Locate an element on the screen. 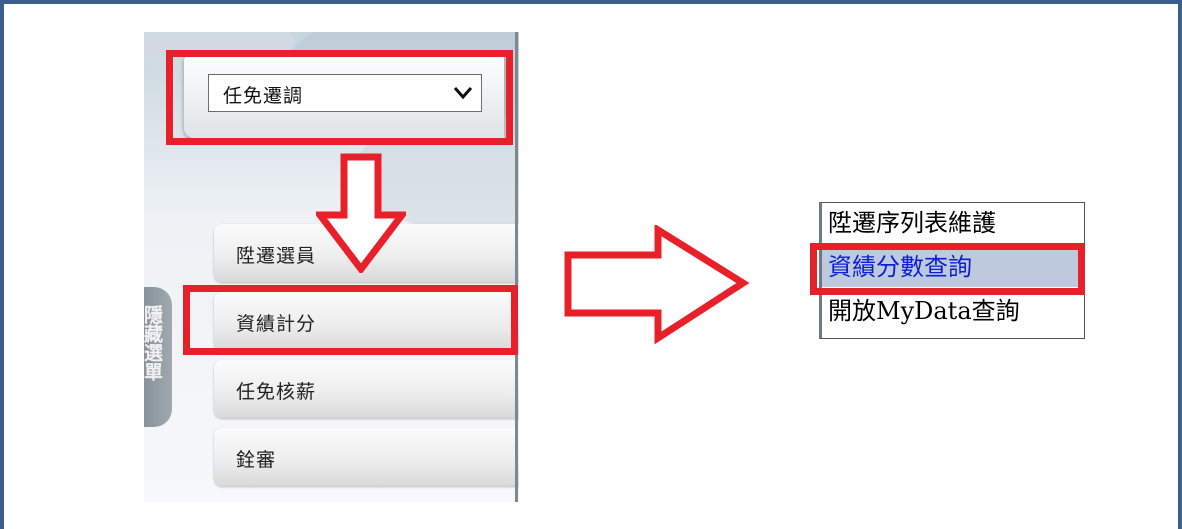  highlight-score-query is located at coordinates (947, 269).